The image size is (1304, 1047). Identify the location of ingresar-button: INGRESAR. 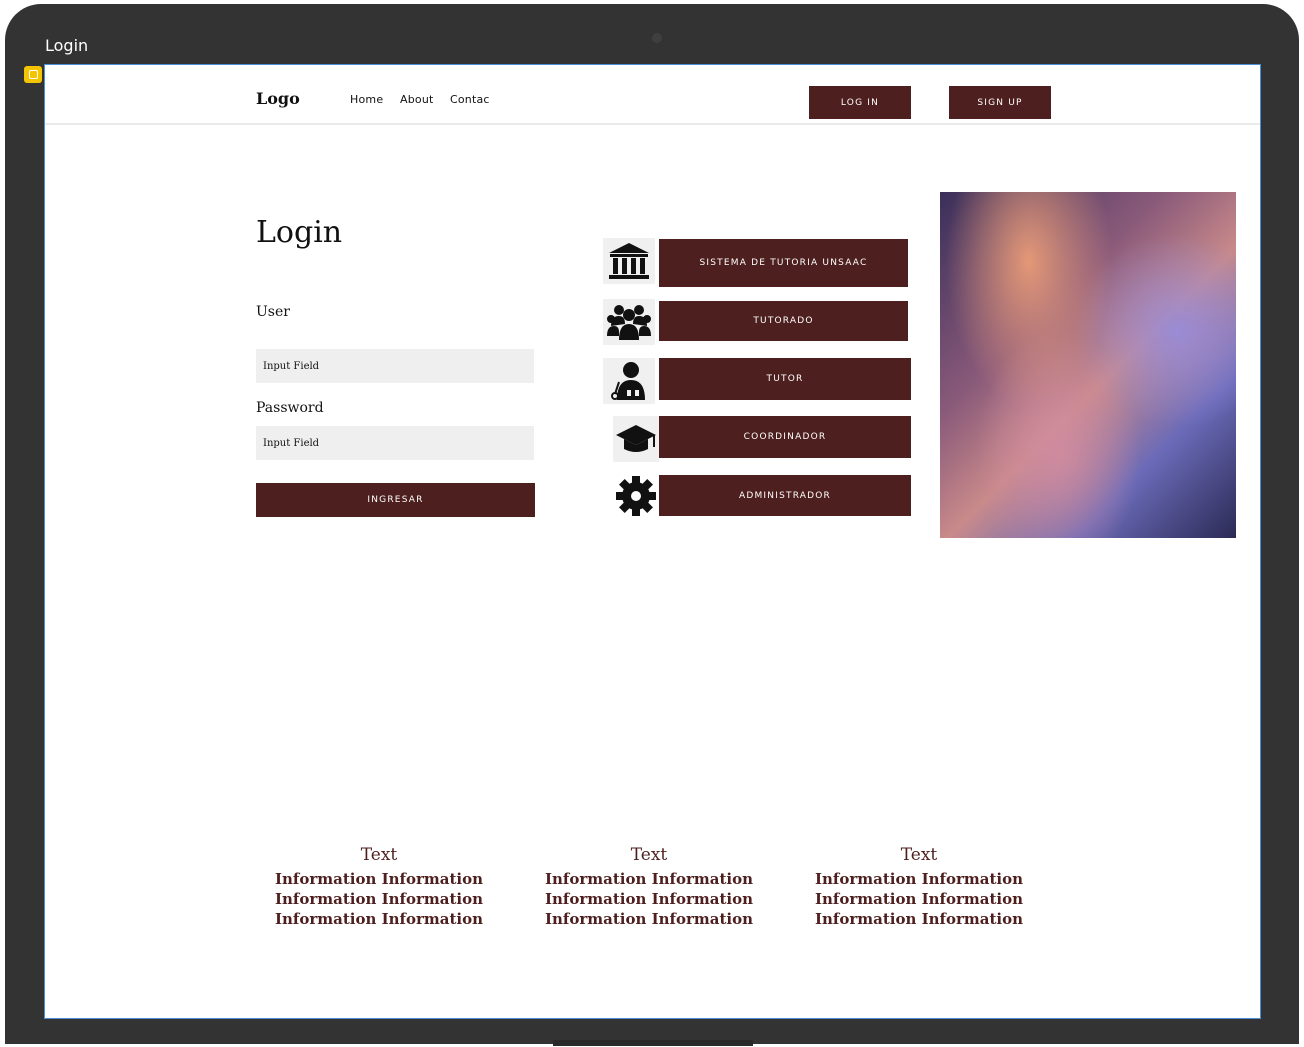
(395, 500).